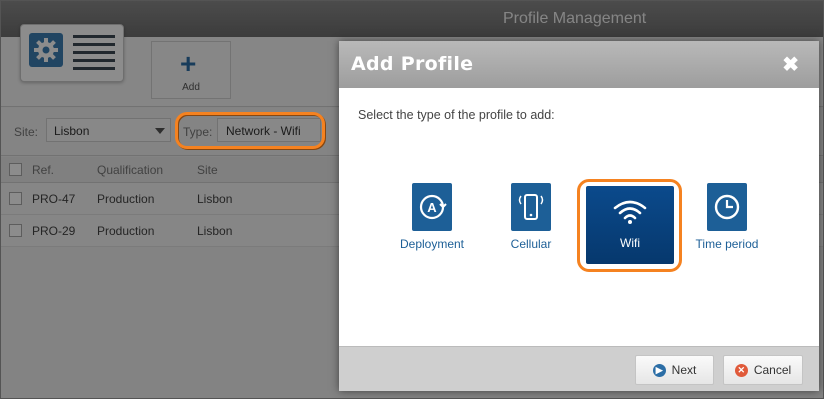 This screenshot has height=399, width=824. Describe the element at coordinates (790, 64) in the screenshot. I see `close-icon: ✖` at that location.